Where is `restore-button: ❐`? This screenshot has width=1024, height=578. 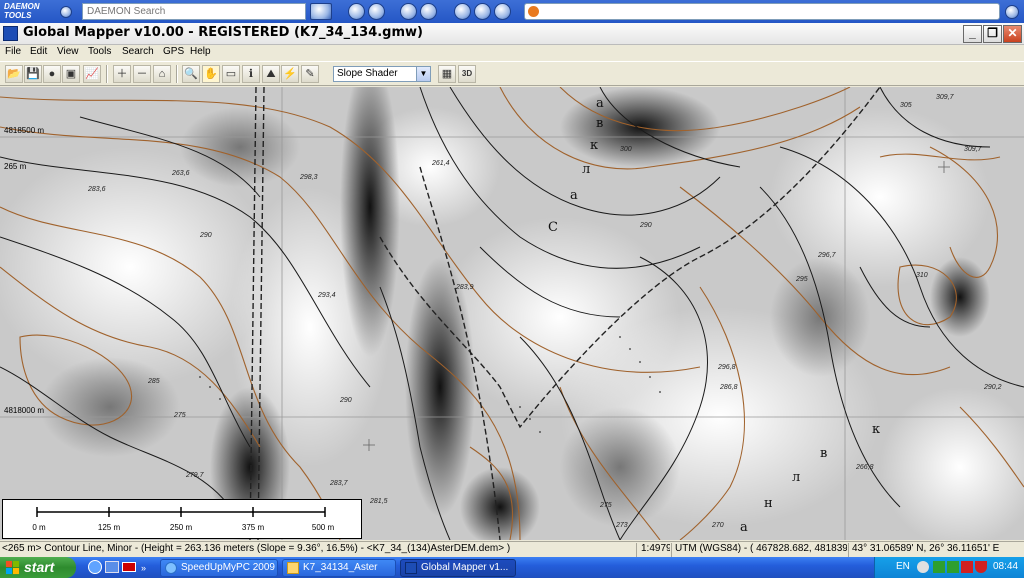 restore-button: ❐ is located at coordinates (992, 34).